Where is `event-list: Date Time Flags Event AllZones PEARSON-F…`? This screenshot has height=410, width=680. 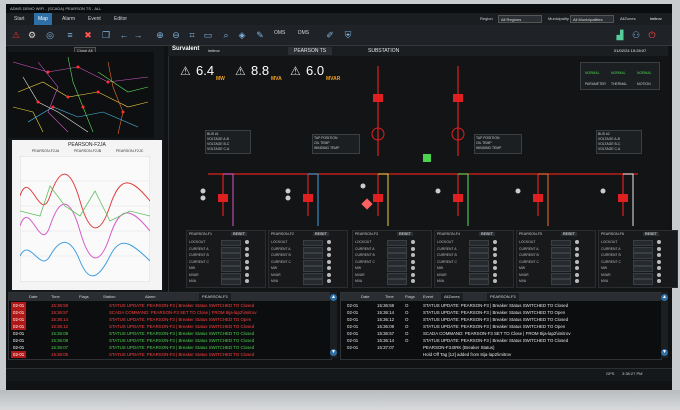
event-list: Date Time Flags Event AllZones PEARSON-F… is located at coordinates (501, 326).